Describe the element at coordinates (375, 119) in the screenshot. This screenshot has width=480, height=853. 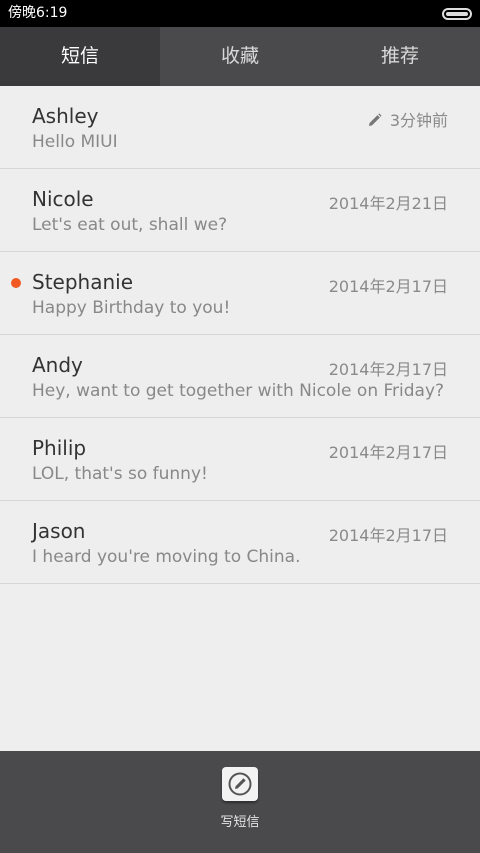
I see `pencil-icon` at that location.